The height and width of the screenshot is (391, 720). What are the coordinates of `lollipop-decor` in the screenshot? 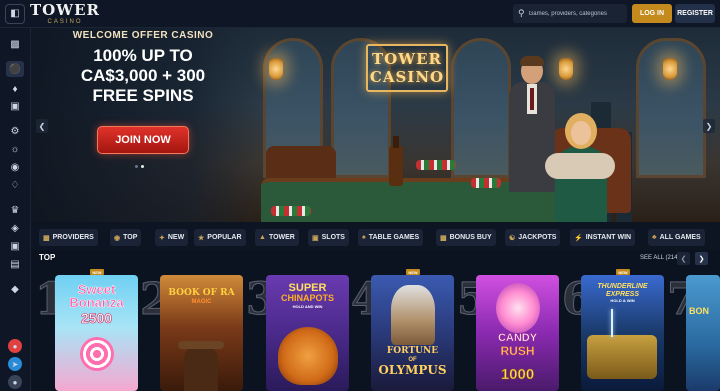 It's located at (97, 354).